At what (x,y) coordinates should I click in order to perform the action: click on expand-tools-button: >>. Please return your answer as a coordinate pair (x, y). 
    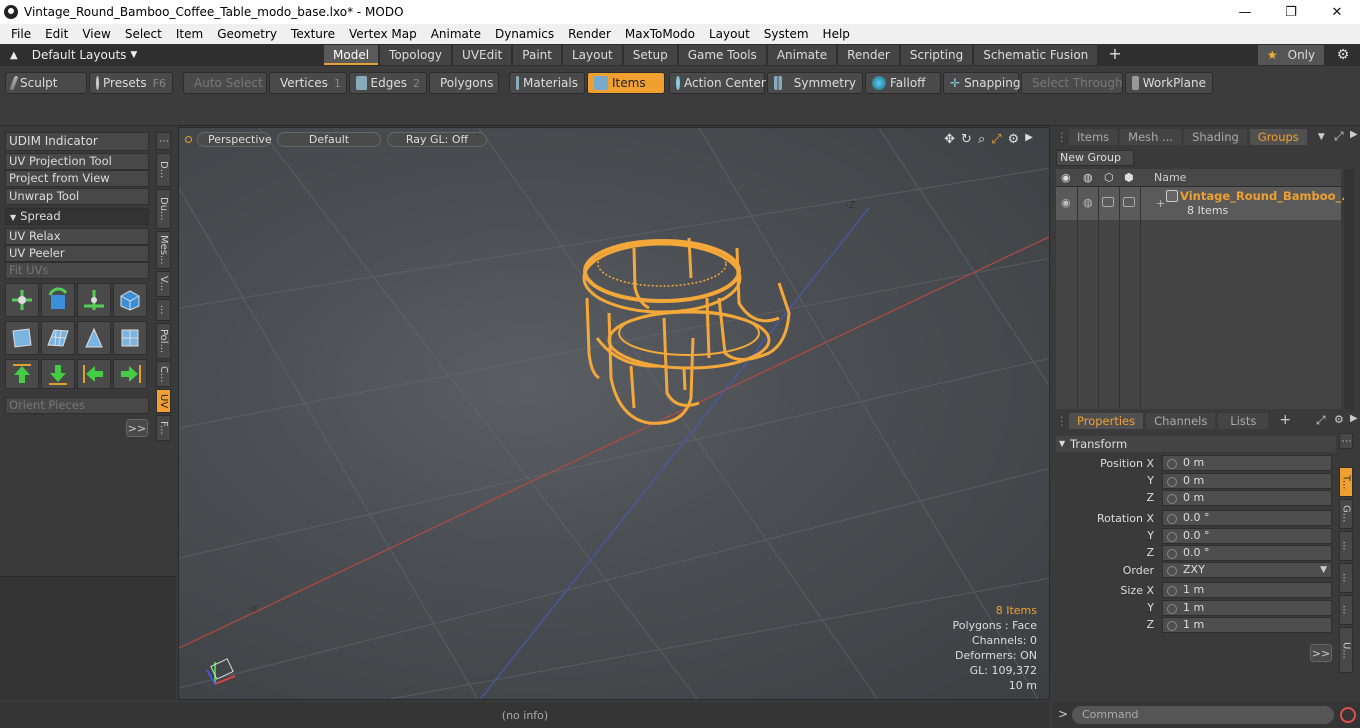
    Looking at the image, I should click on (137, 428).